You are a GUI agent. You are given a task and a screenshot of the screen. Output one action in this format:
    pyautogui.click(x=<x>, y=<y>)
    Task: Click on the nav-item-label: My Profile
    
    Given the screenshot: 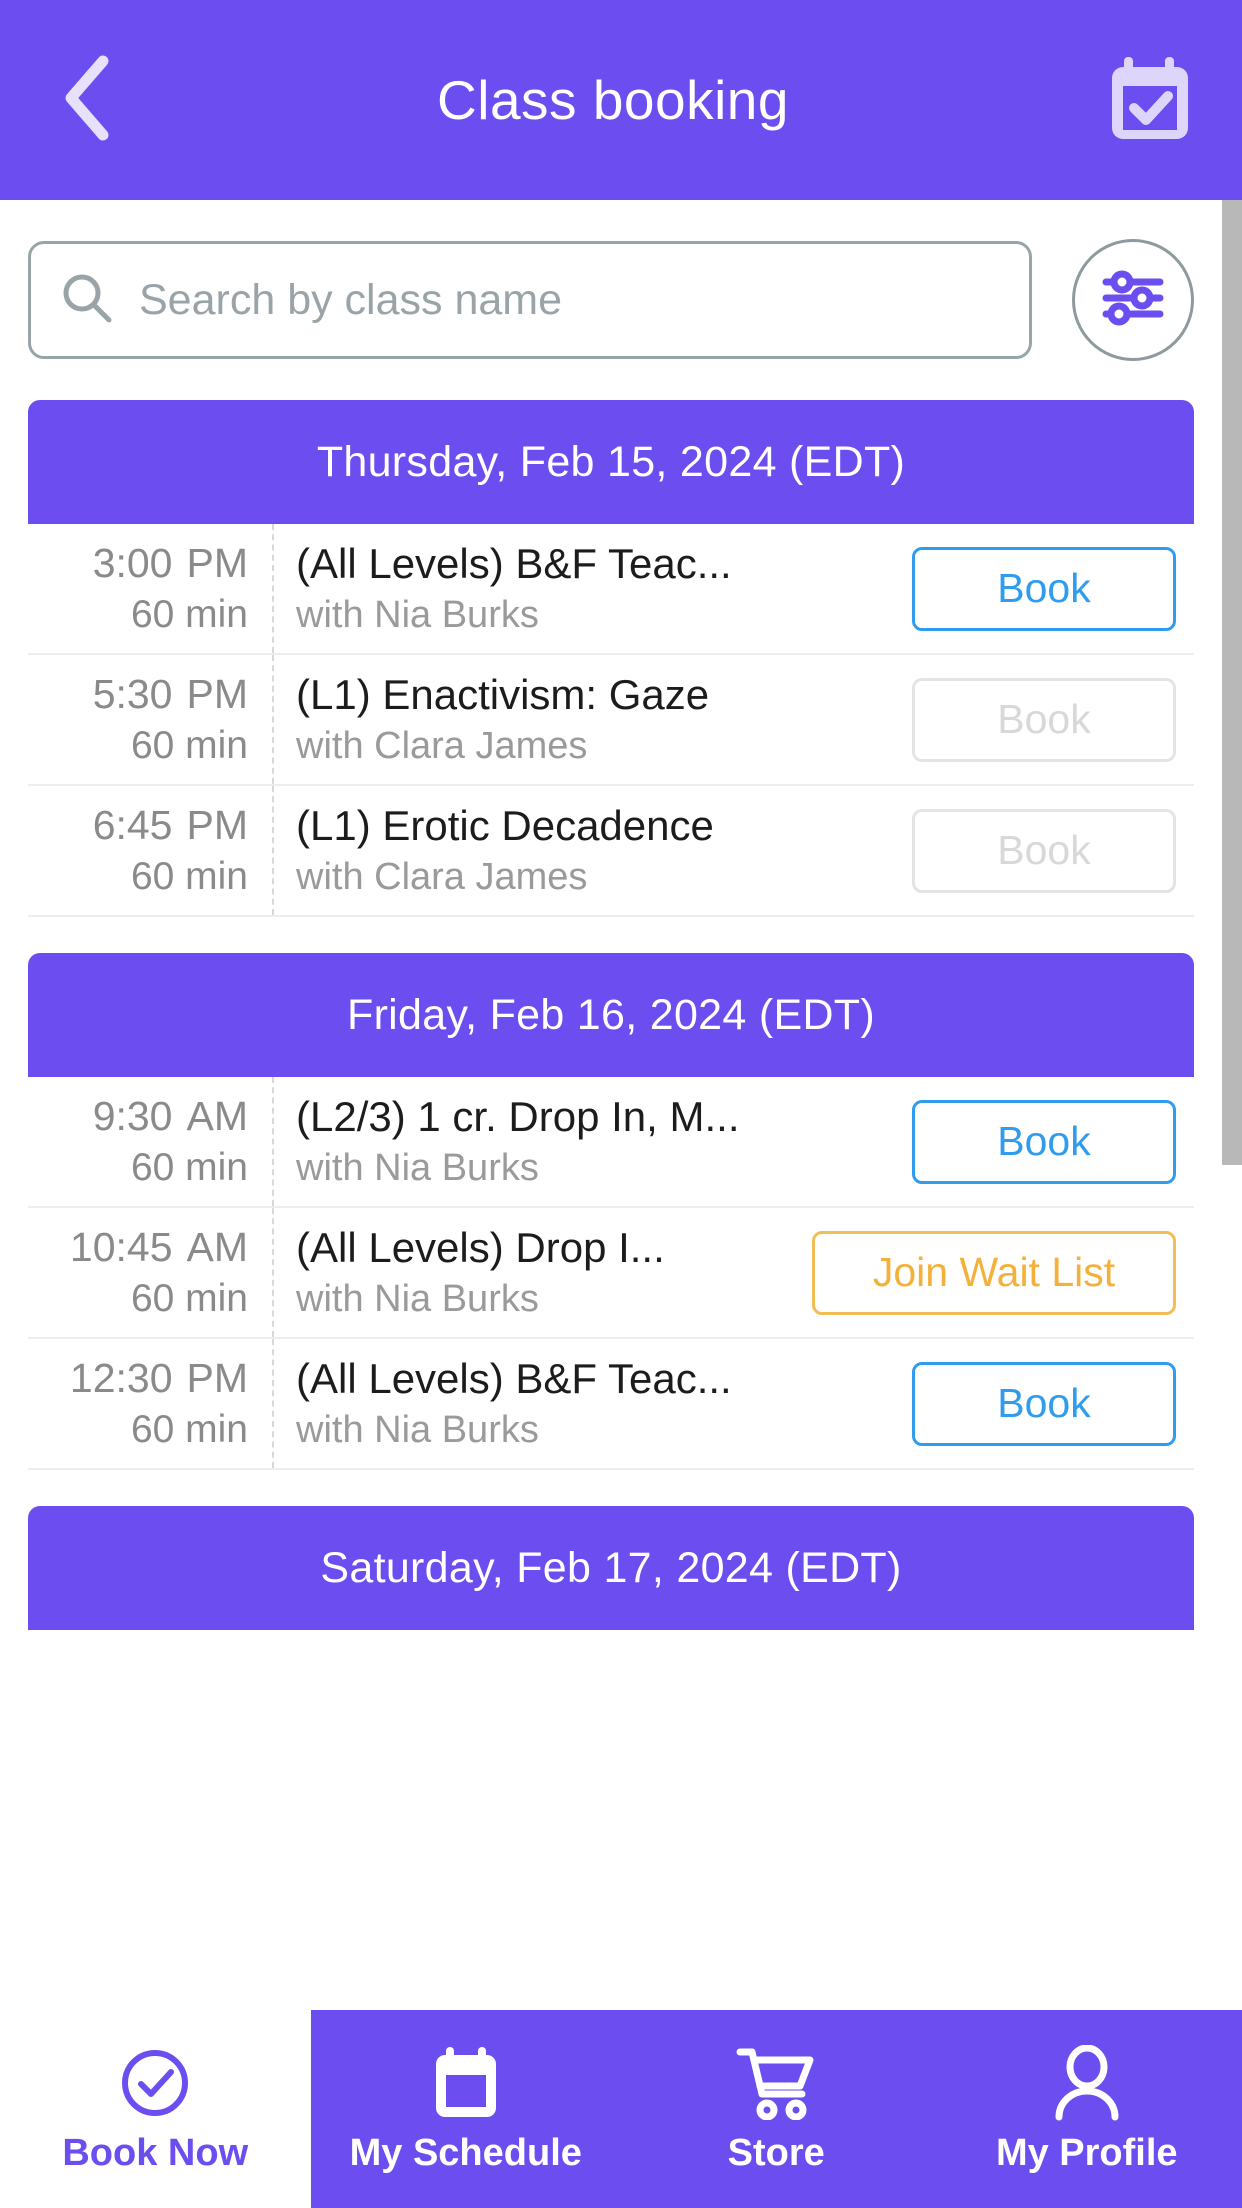 What is the action you would take?
    pyautogui.click(x=1086, y=2152)
    